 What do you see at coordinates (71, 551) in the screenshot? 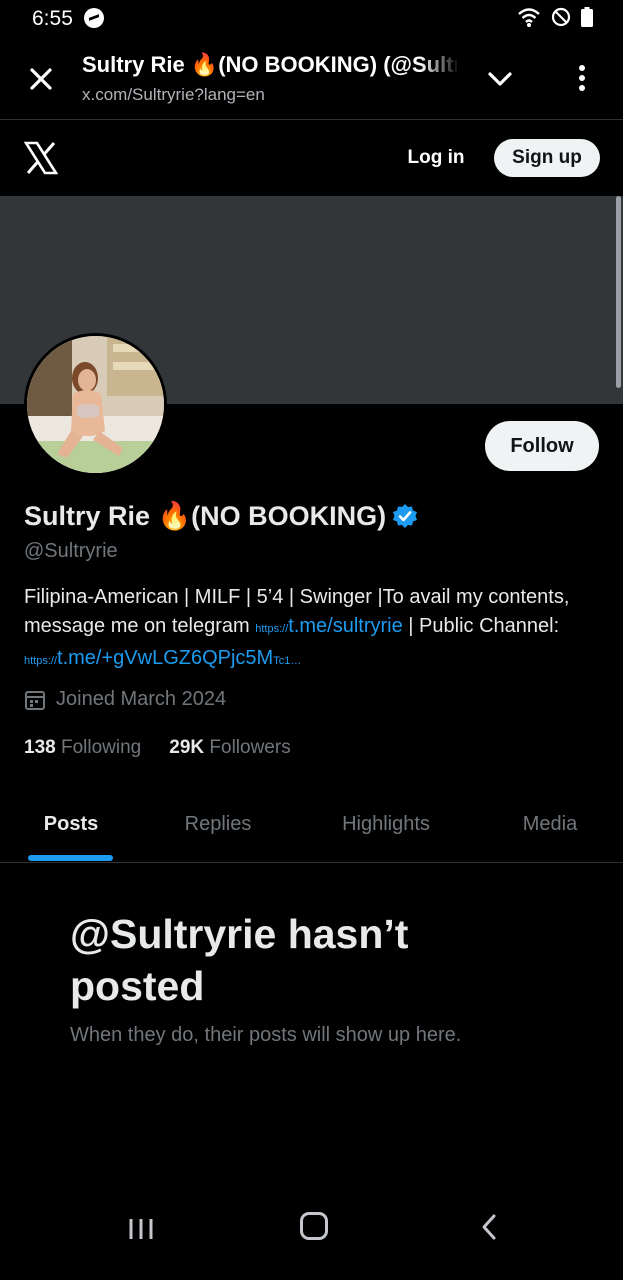
I see `user-handle: @Sultryrie` at bounding box center [71, 551].